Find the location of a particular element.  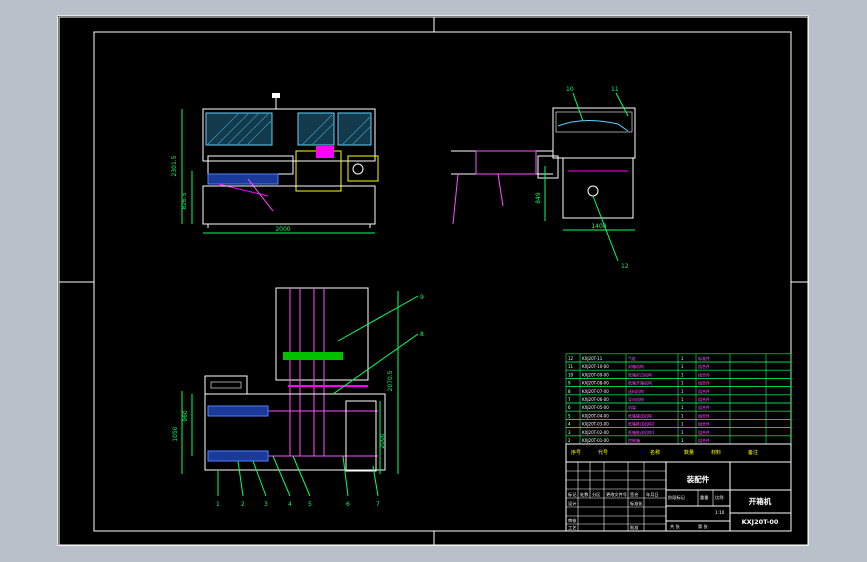

bom-cell-name: 送料机构 is located at coordinates (636, 391).